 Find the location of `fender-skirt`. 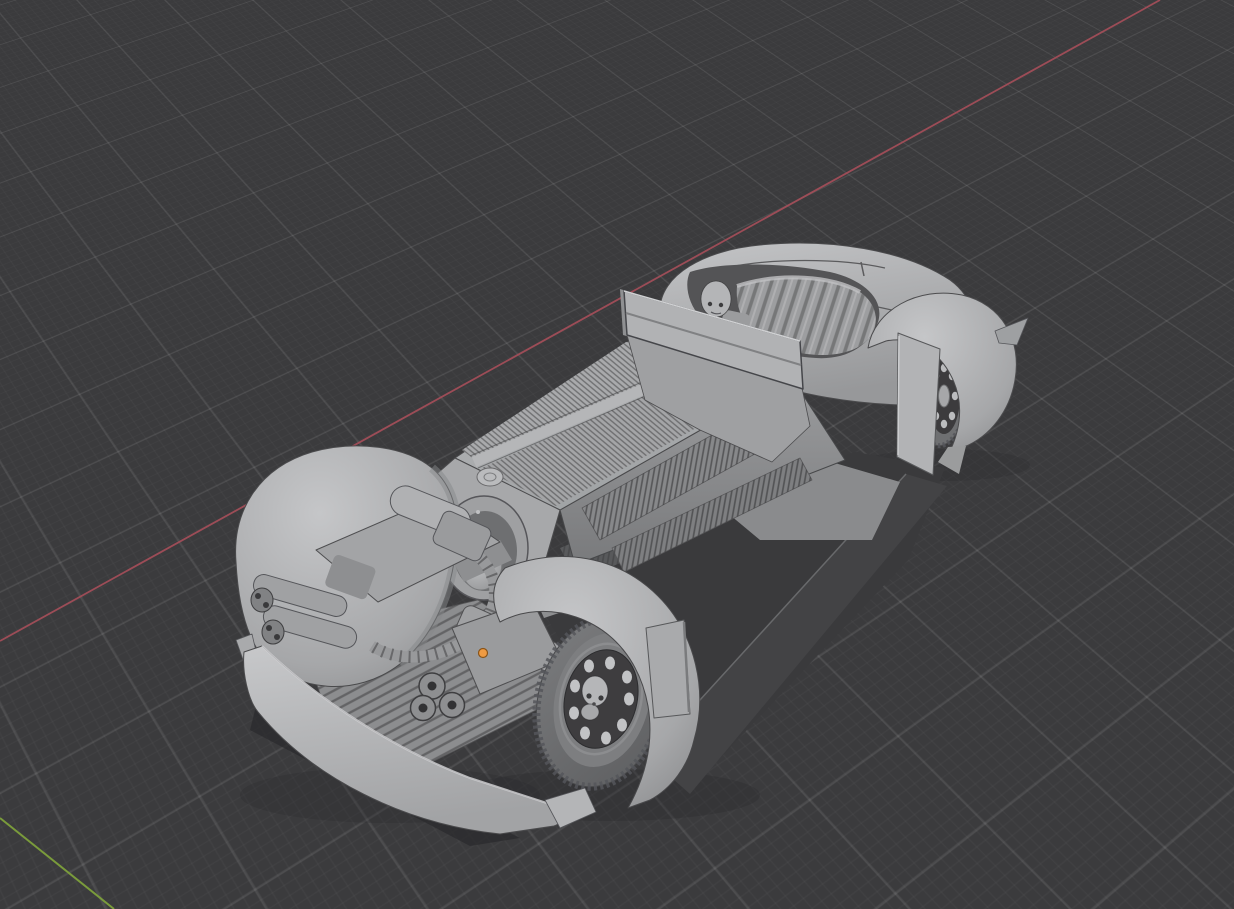

fender-skirt is located at coordinates (918, 404).